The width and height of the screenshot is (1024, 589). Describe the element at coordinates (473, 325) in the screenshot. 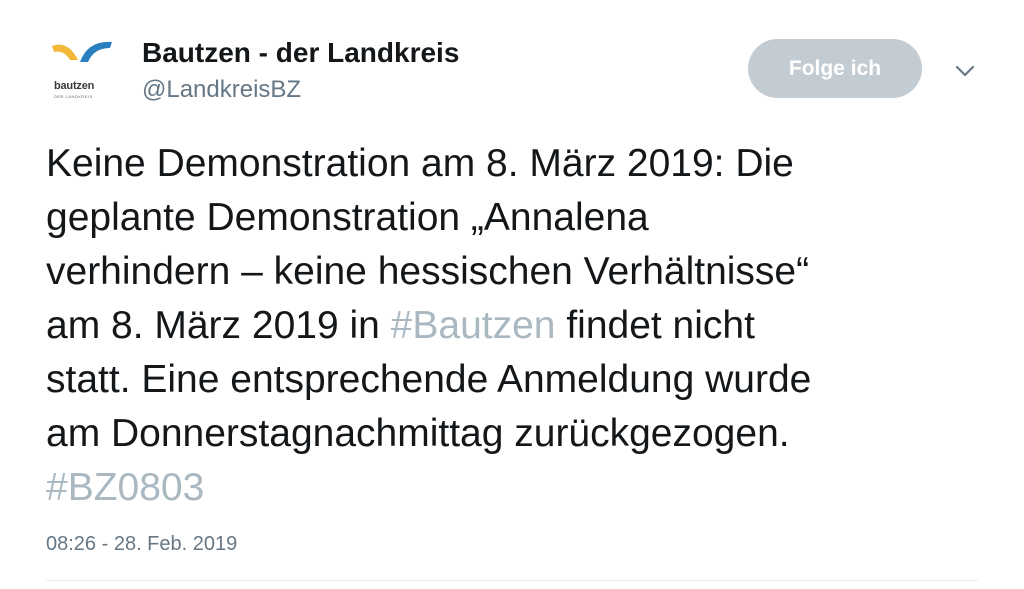

I see `hashtag-bautzen: #Bautzen` at that location.